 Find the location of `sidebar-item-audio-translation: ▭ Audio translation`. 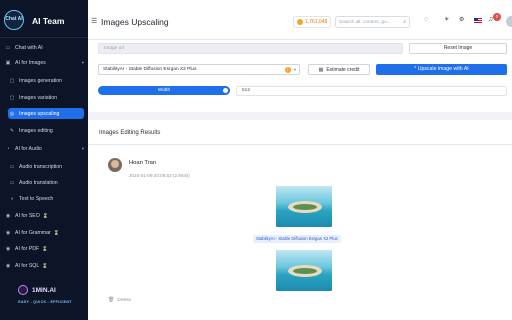

sidebar-item-audio-translation: ▭ Audio translation is located at coordinates (46, 182).